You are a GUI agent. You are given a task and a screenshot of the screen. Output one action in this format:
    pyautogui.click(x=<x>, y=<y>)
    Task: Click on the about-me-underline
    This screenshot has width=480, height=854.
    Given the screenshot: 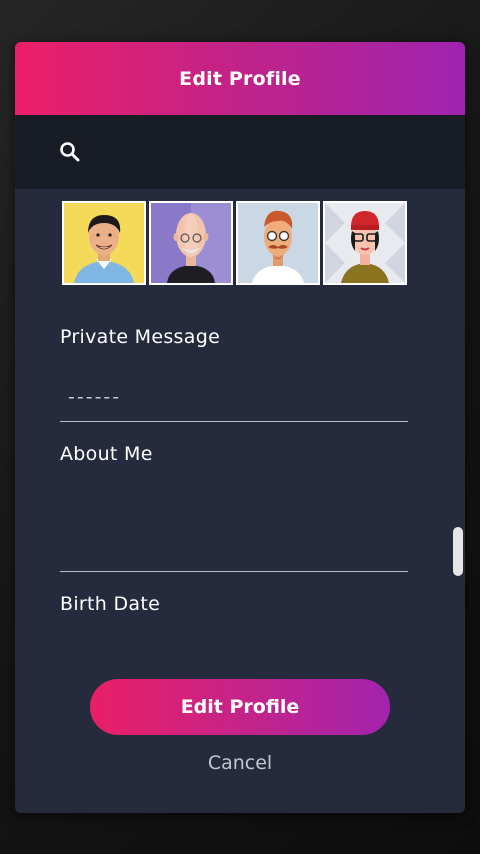 What is the action you would take?
    pyautogui.click(x=234, y=571)
    